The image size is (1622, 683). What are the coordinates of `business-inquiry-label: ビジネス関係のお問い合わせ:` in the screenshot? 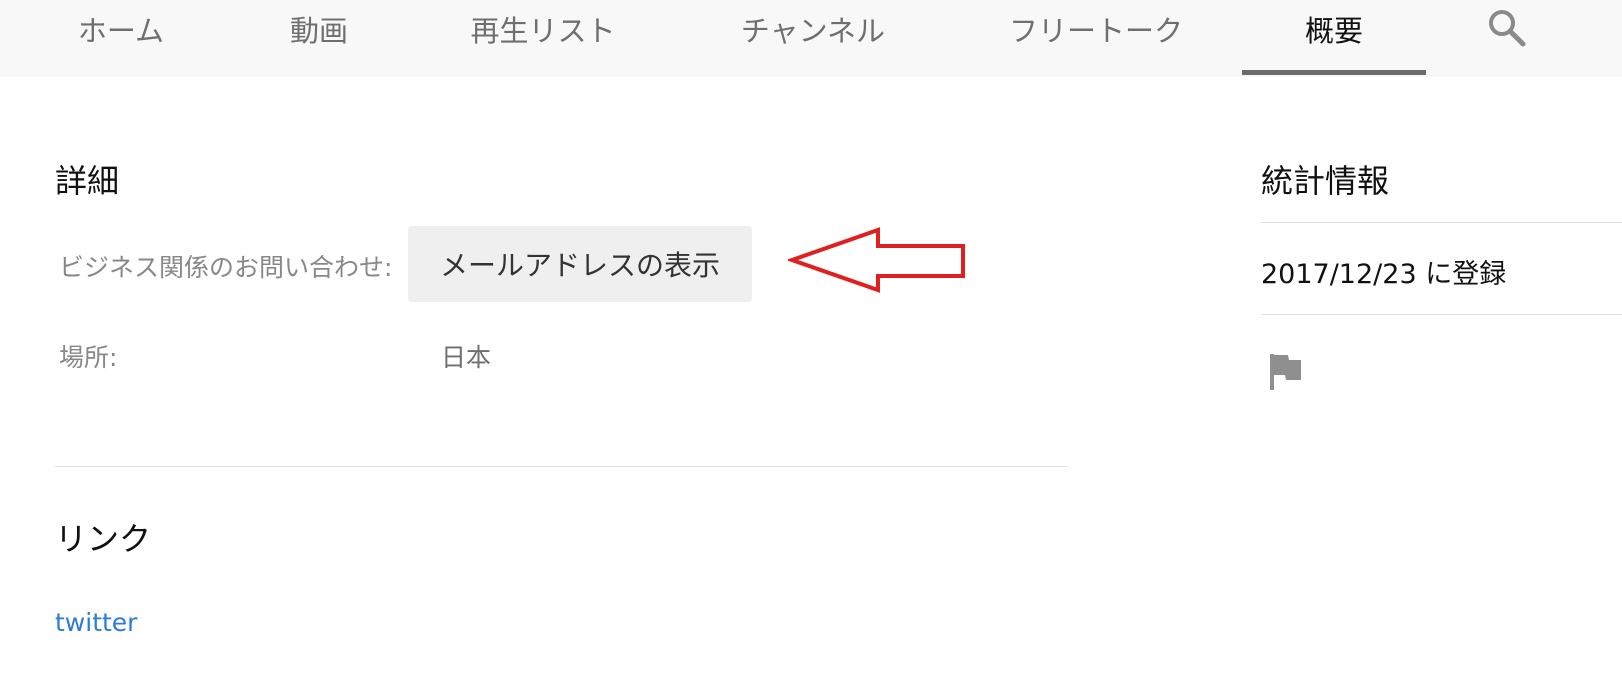 It's located at (226, 267).